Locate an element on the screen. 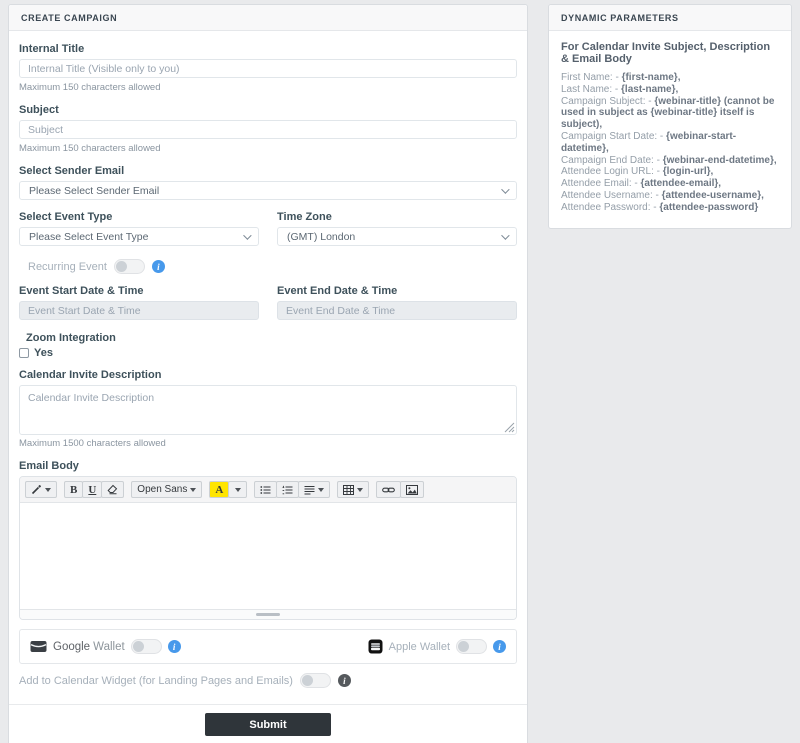 Image resolution: width=800 pixels, height=743 pixels. calendar-description-label: Calendar Invite Description is located at coordinates (90, 375).